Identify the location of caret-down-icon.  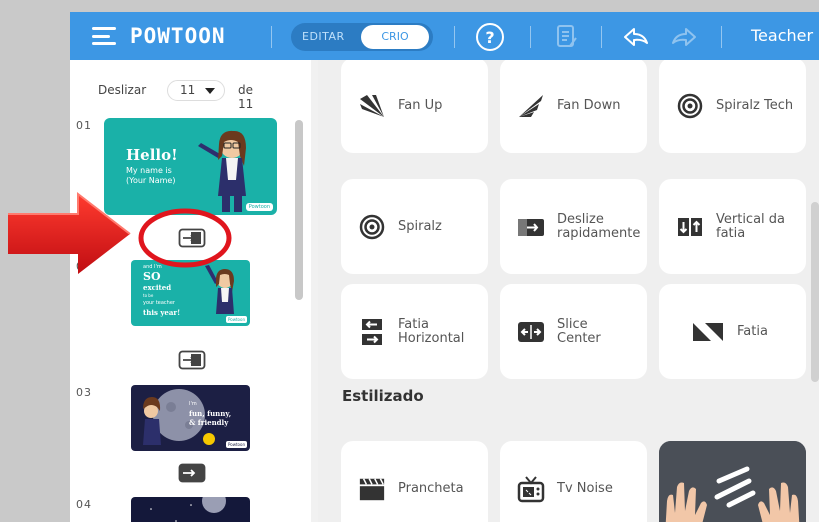
(210, 91).